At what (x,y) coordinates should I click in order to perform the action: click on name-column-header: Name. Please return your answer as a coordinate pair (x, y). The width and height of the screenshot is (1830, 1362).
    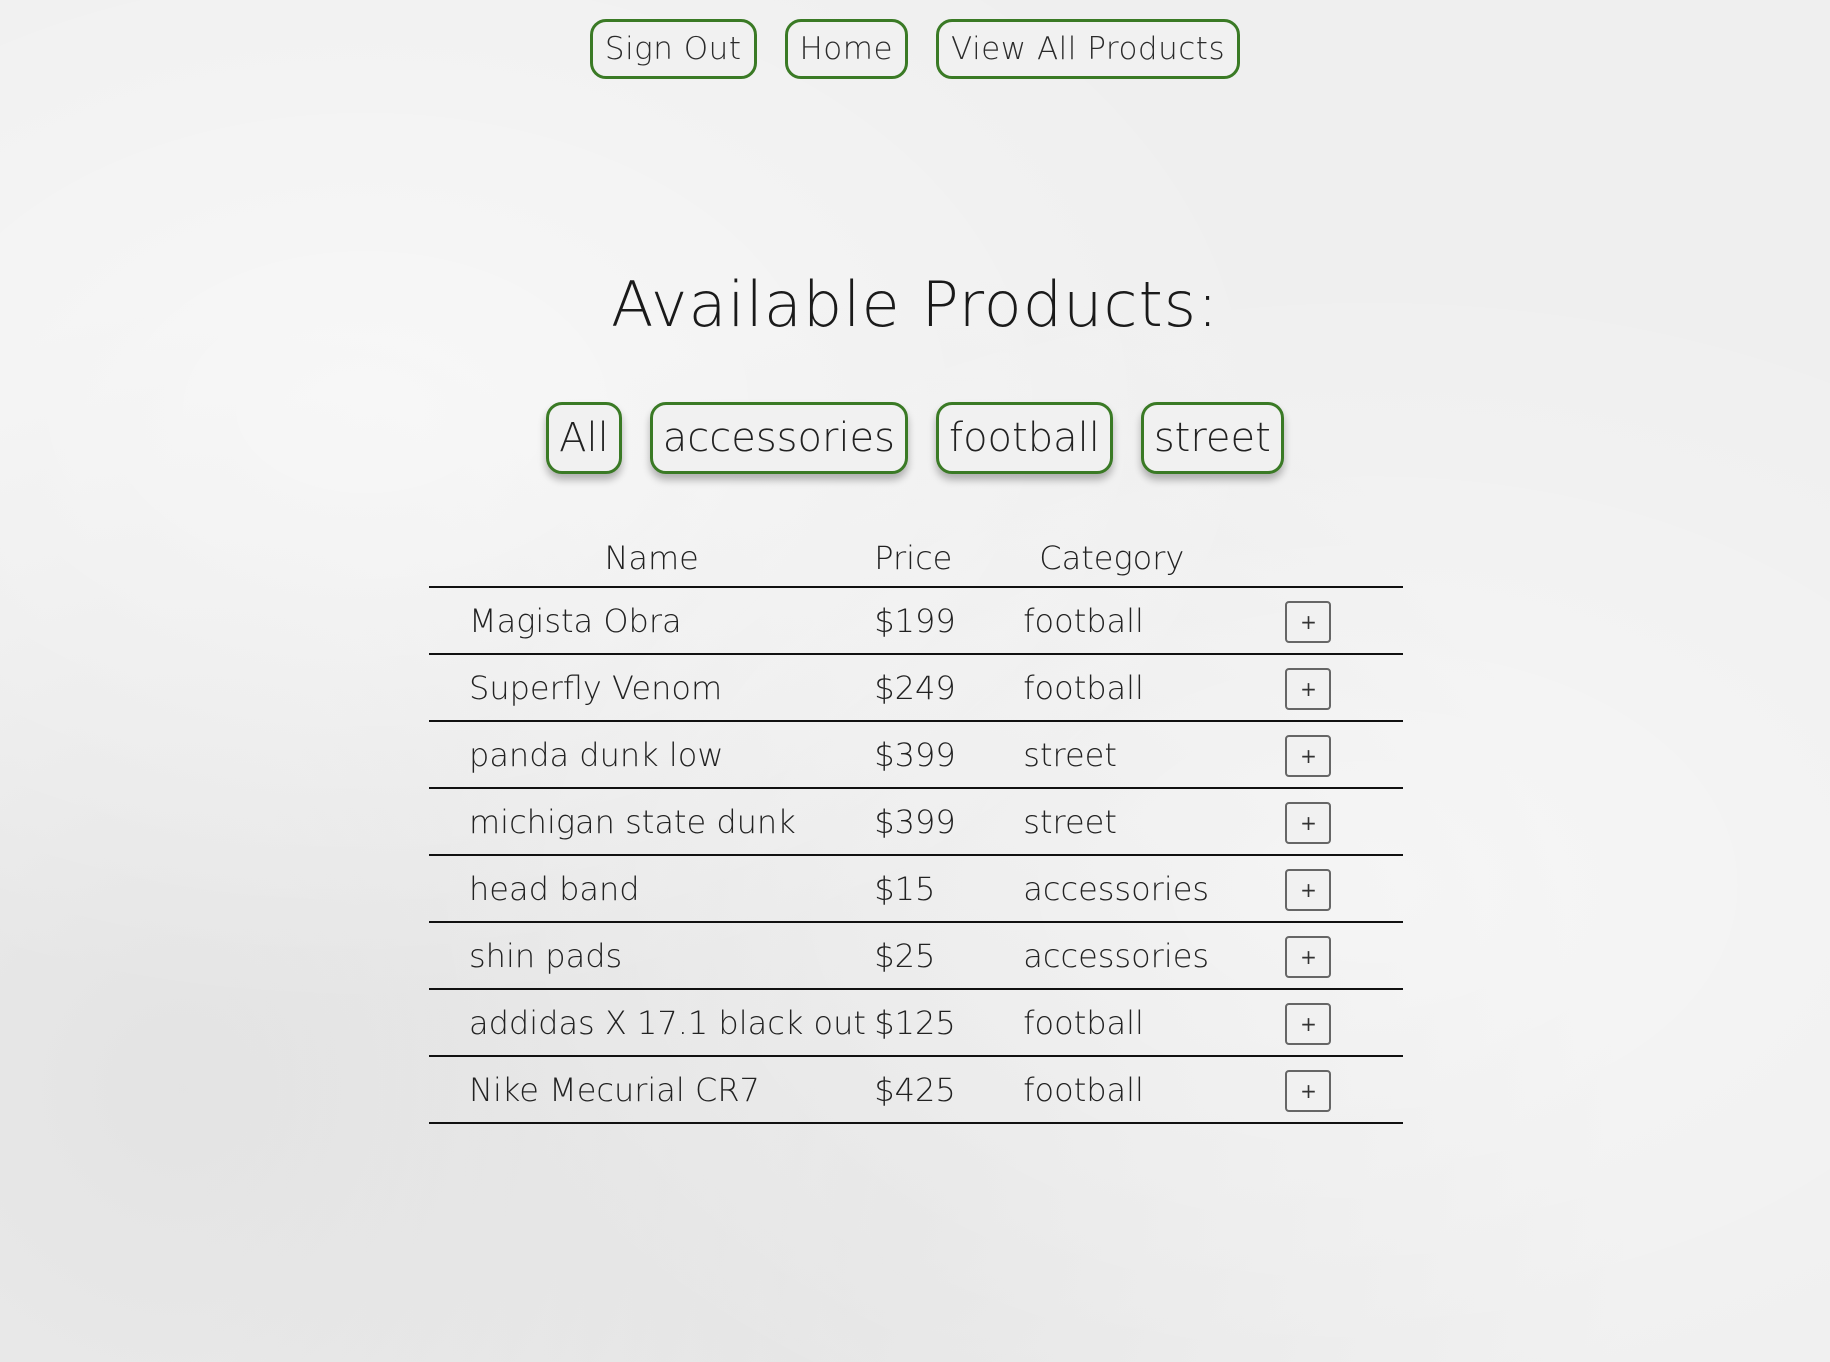
    Looking at the image, I should click on (652, 559).